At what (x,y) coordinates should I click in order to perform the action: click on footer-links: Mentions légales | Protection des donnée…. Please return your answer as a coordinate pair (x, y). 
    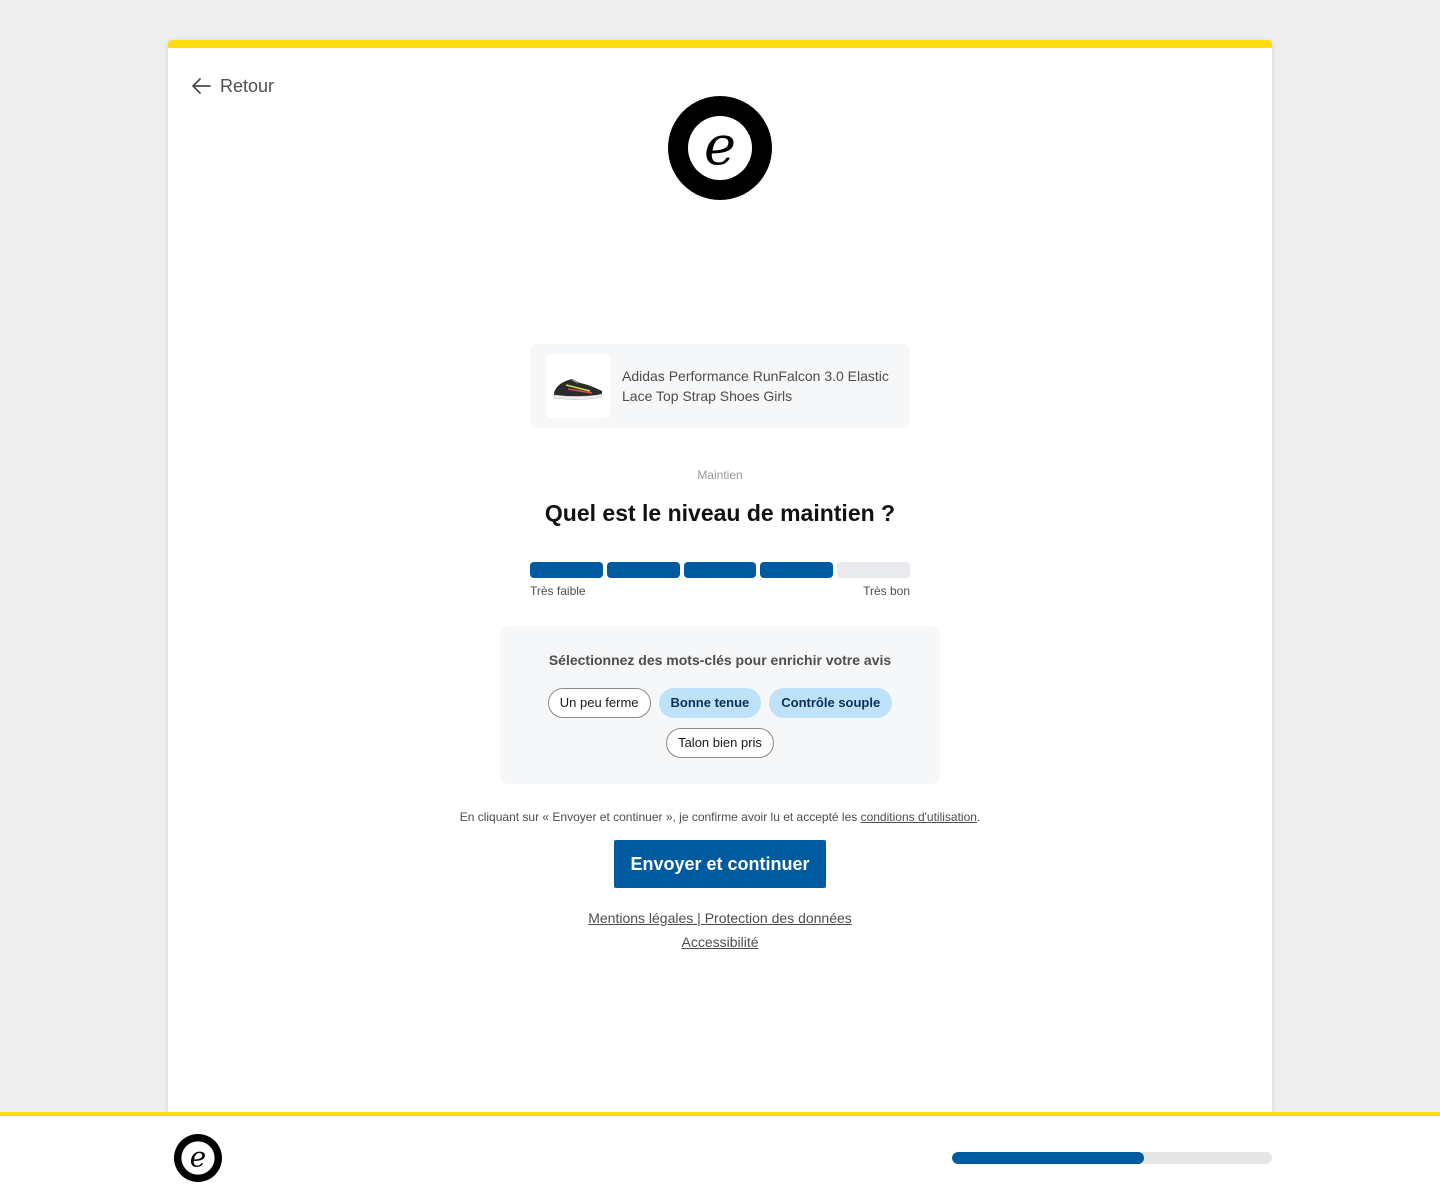
    Looking at the image, I should click on (720, 930).